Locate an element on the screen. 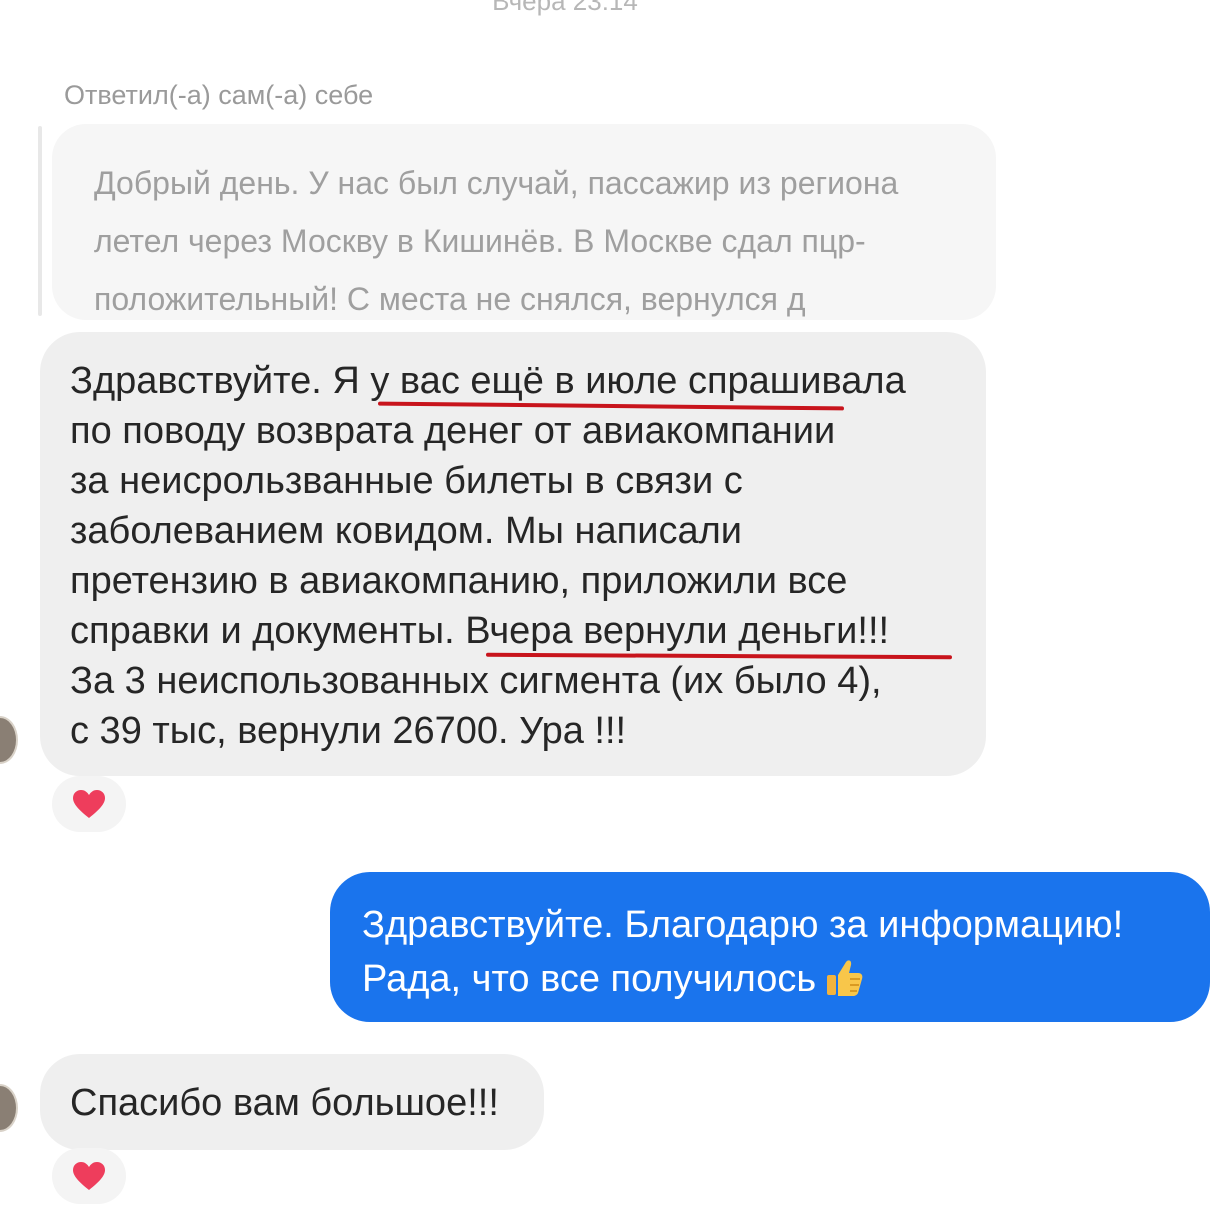 The height and width of the screenshot is (1214, 1214). incoming-message-line: по поводу возврата денег от авиакомпании is located at coordinates (453, 431).